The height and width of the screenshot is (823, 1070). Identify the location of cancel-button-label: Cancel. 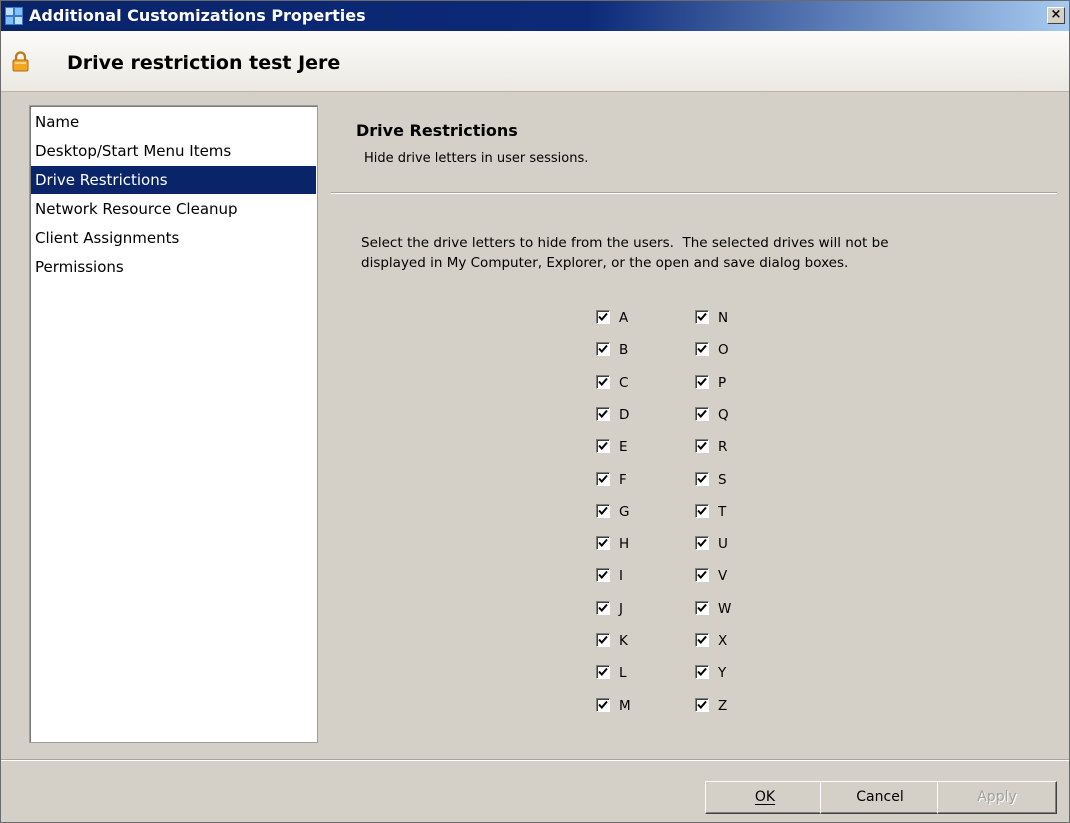
(880, 797).